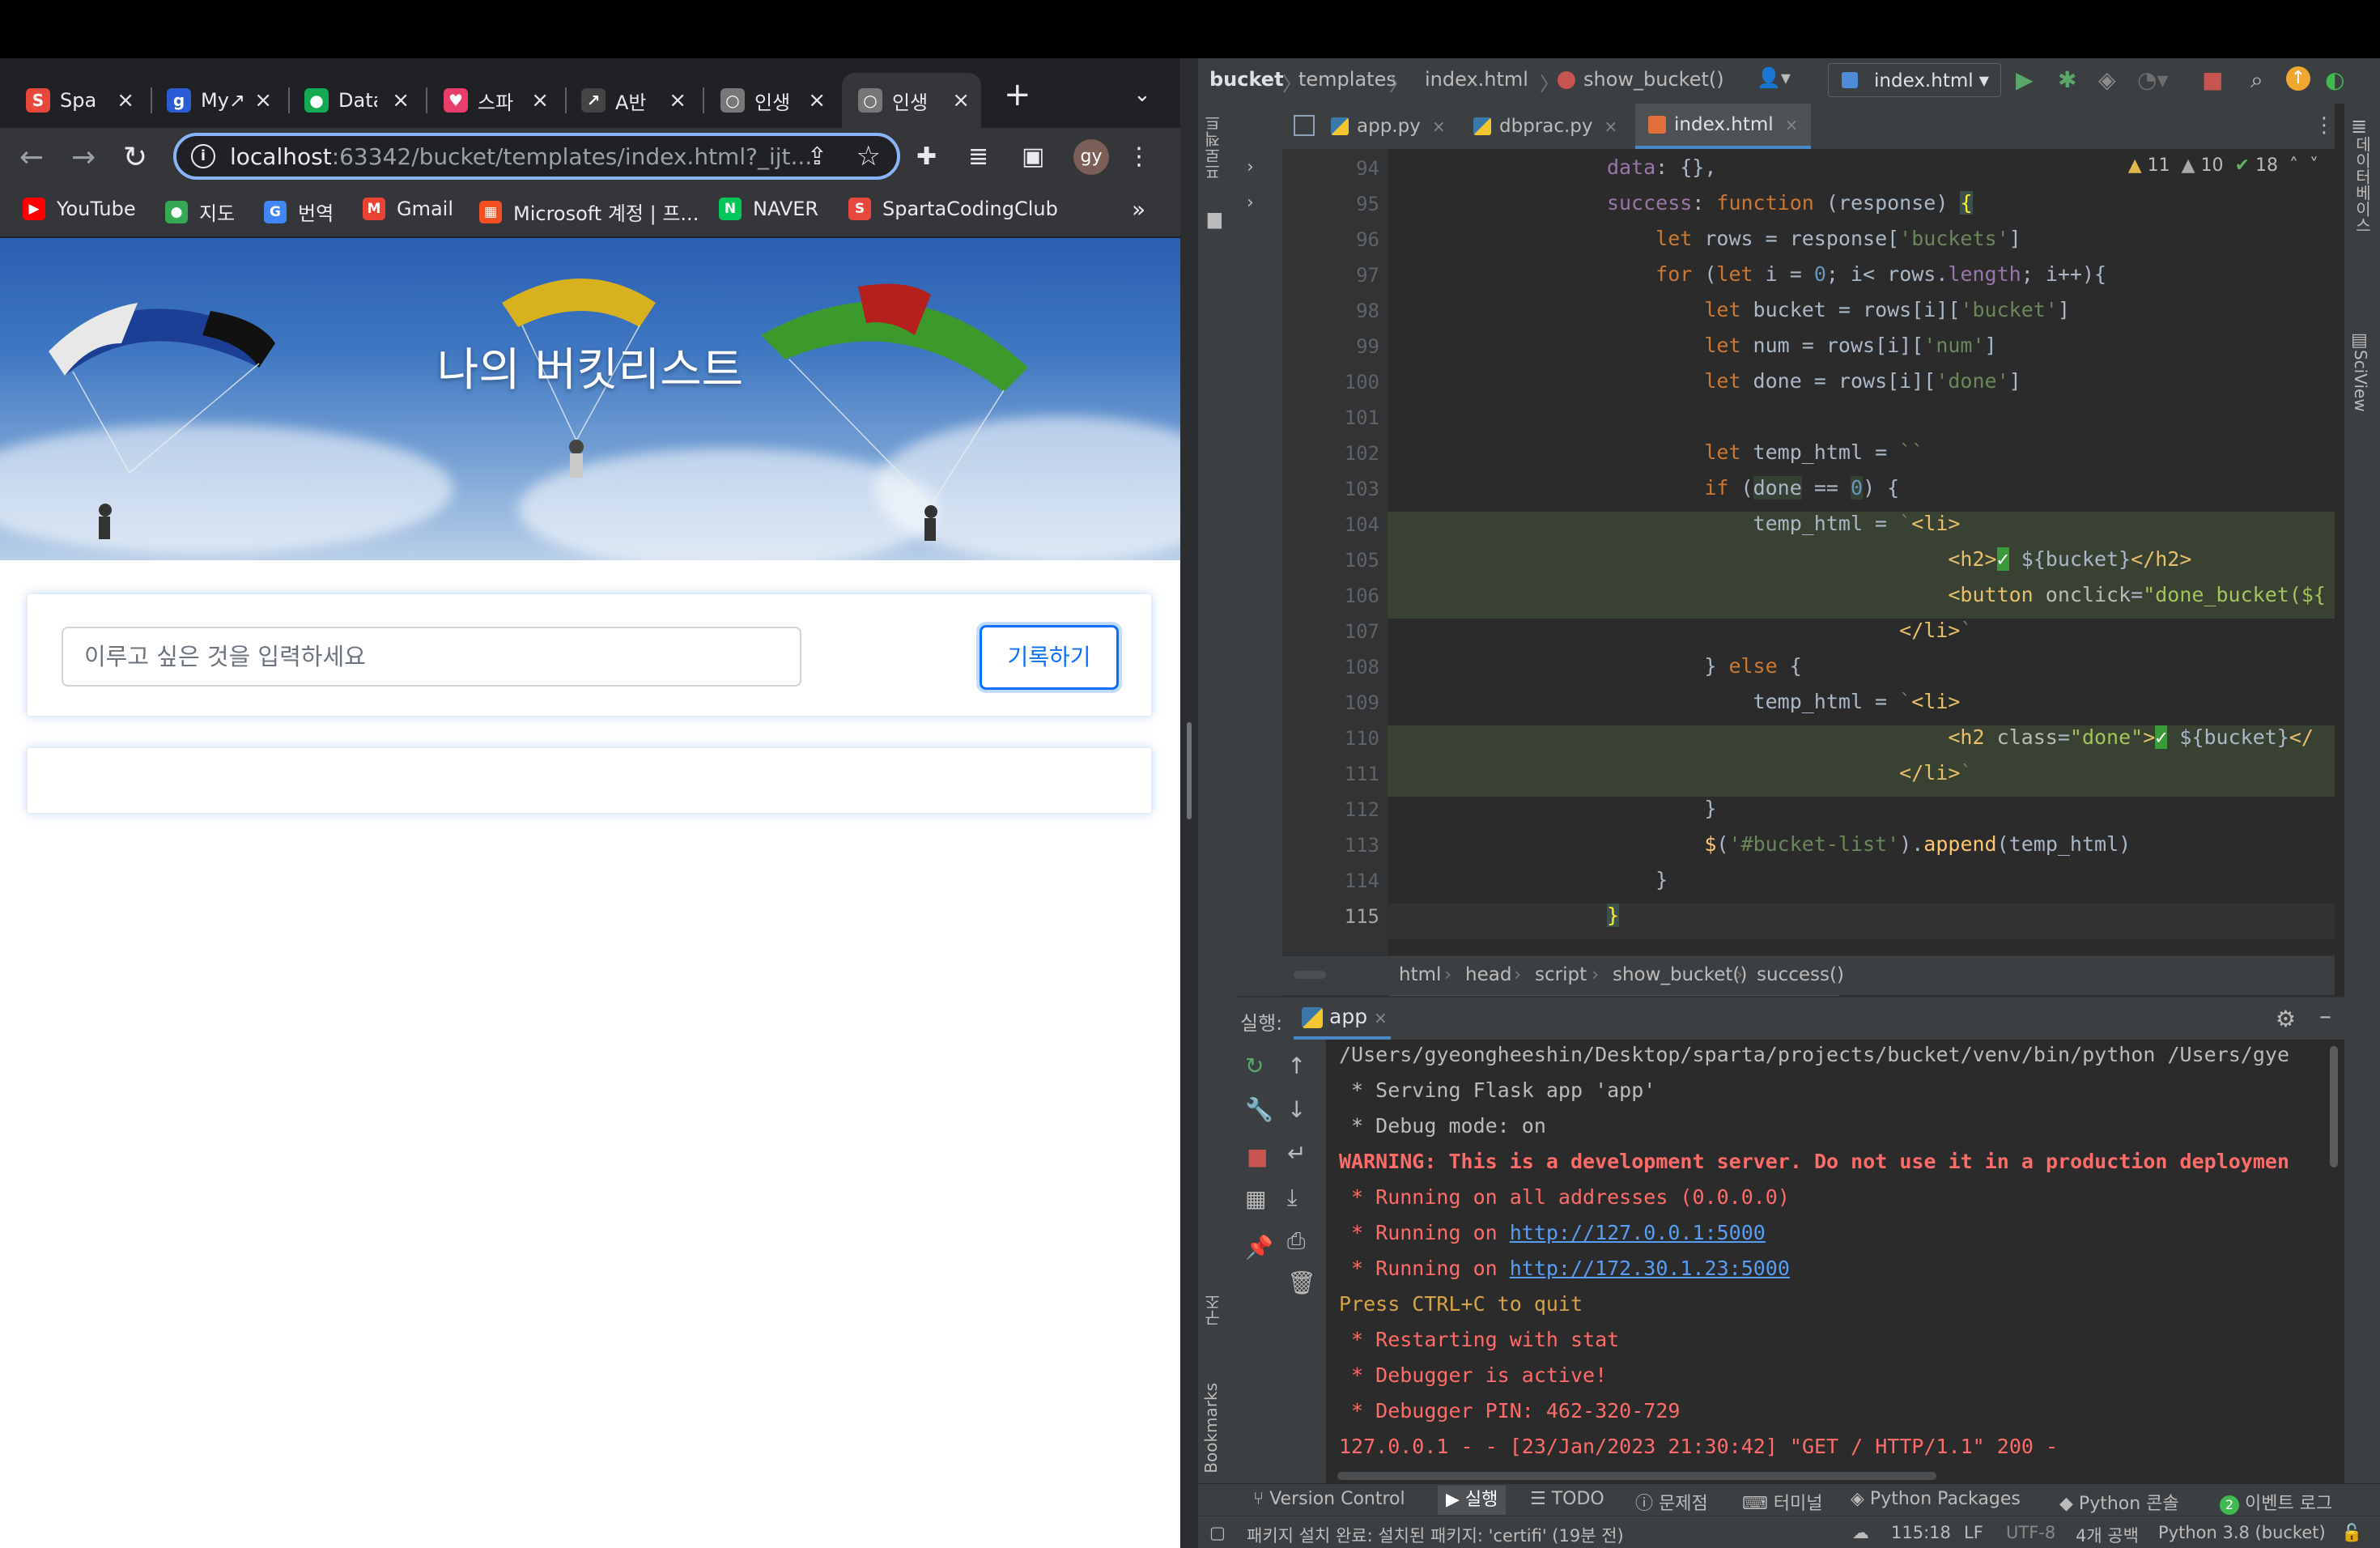 Image resolution: width=2380 pixels, height=1548 pixels. I want to click on chevron-up-icon: ˄, so click(2294, 166).